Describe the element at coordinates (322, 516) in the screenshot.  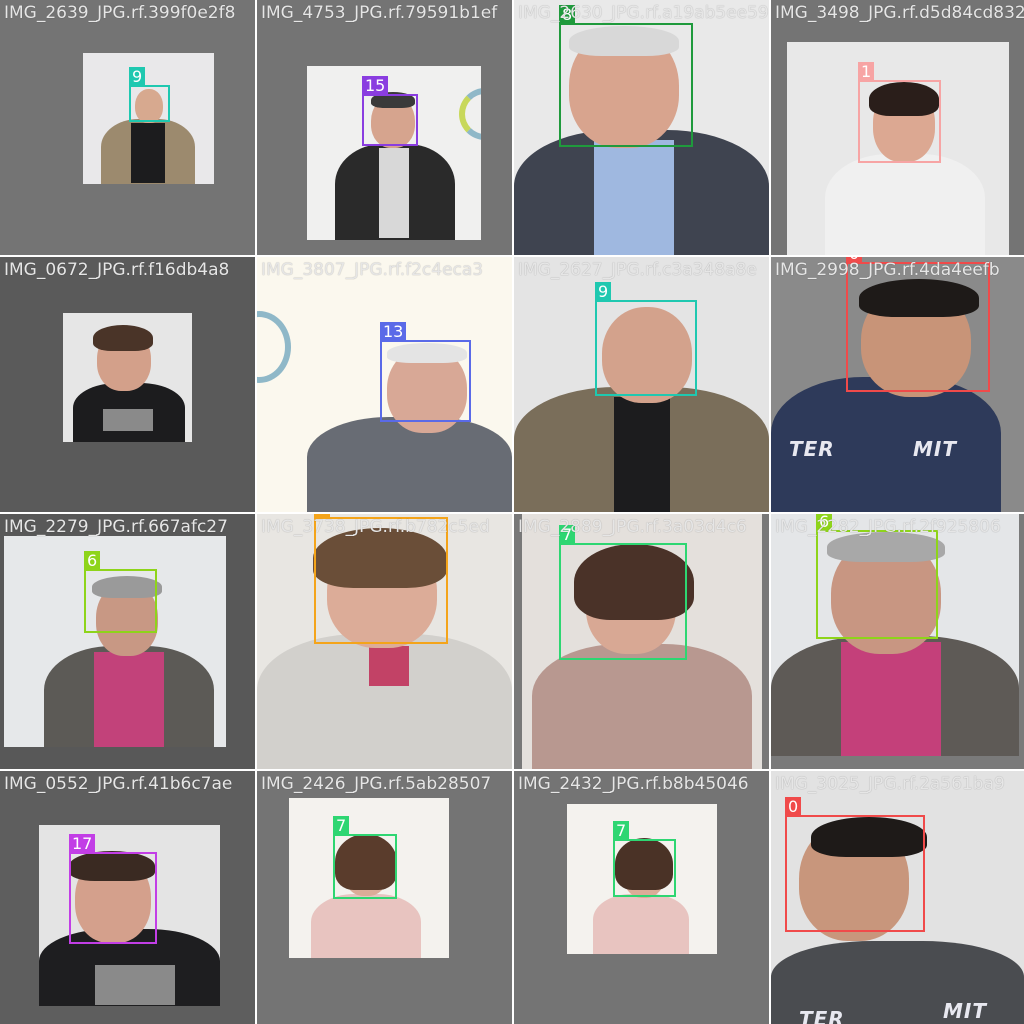
I see `class-id-label: 3` at that location.